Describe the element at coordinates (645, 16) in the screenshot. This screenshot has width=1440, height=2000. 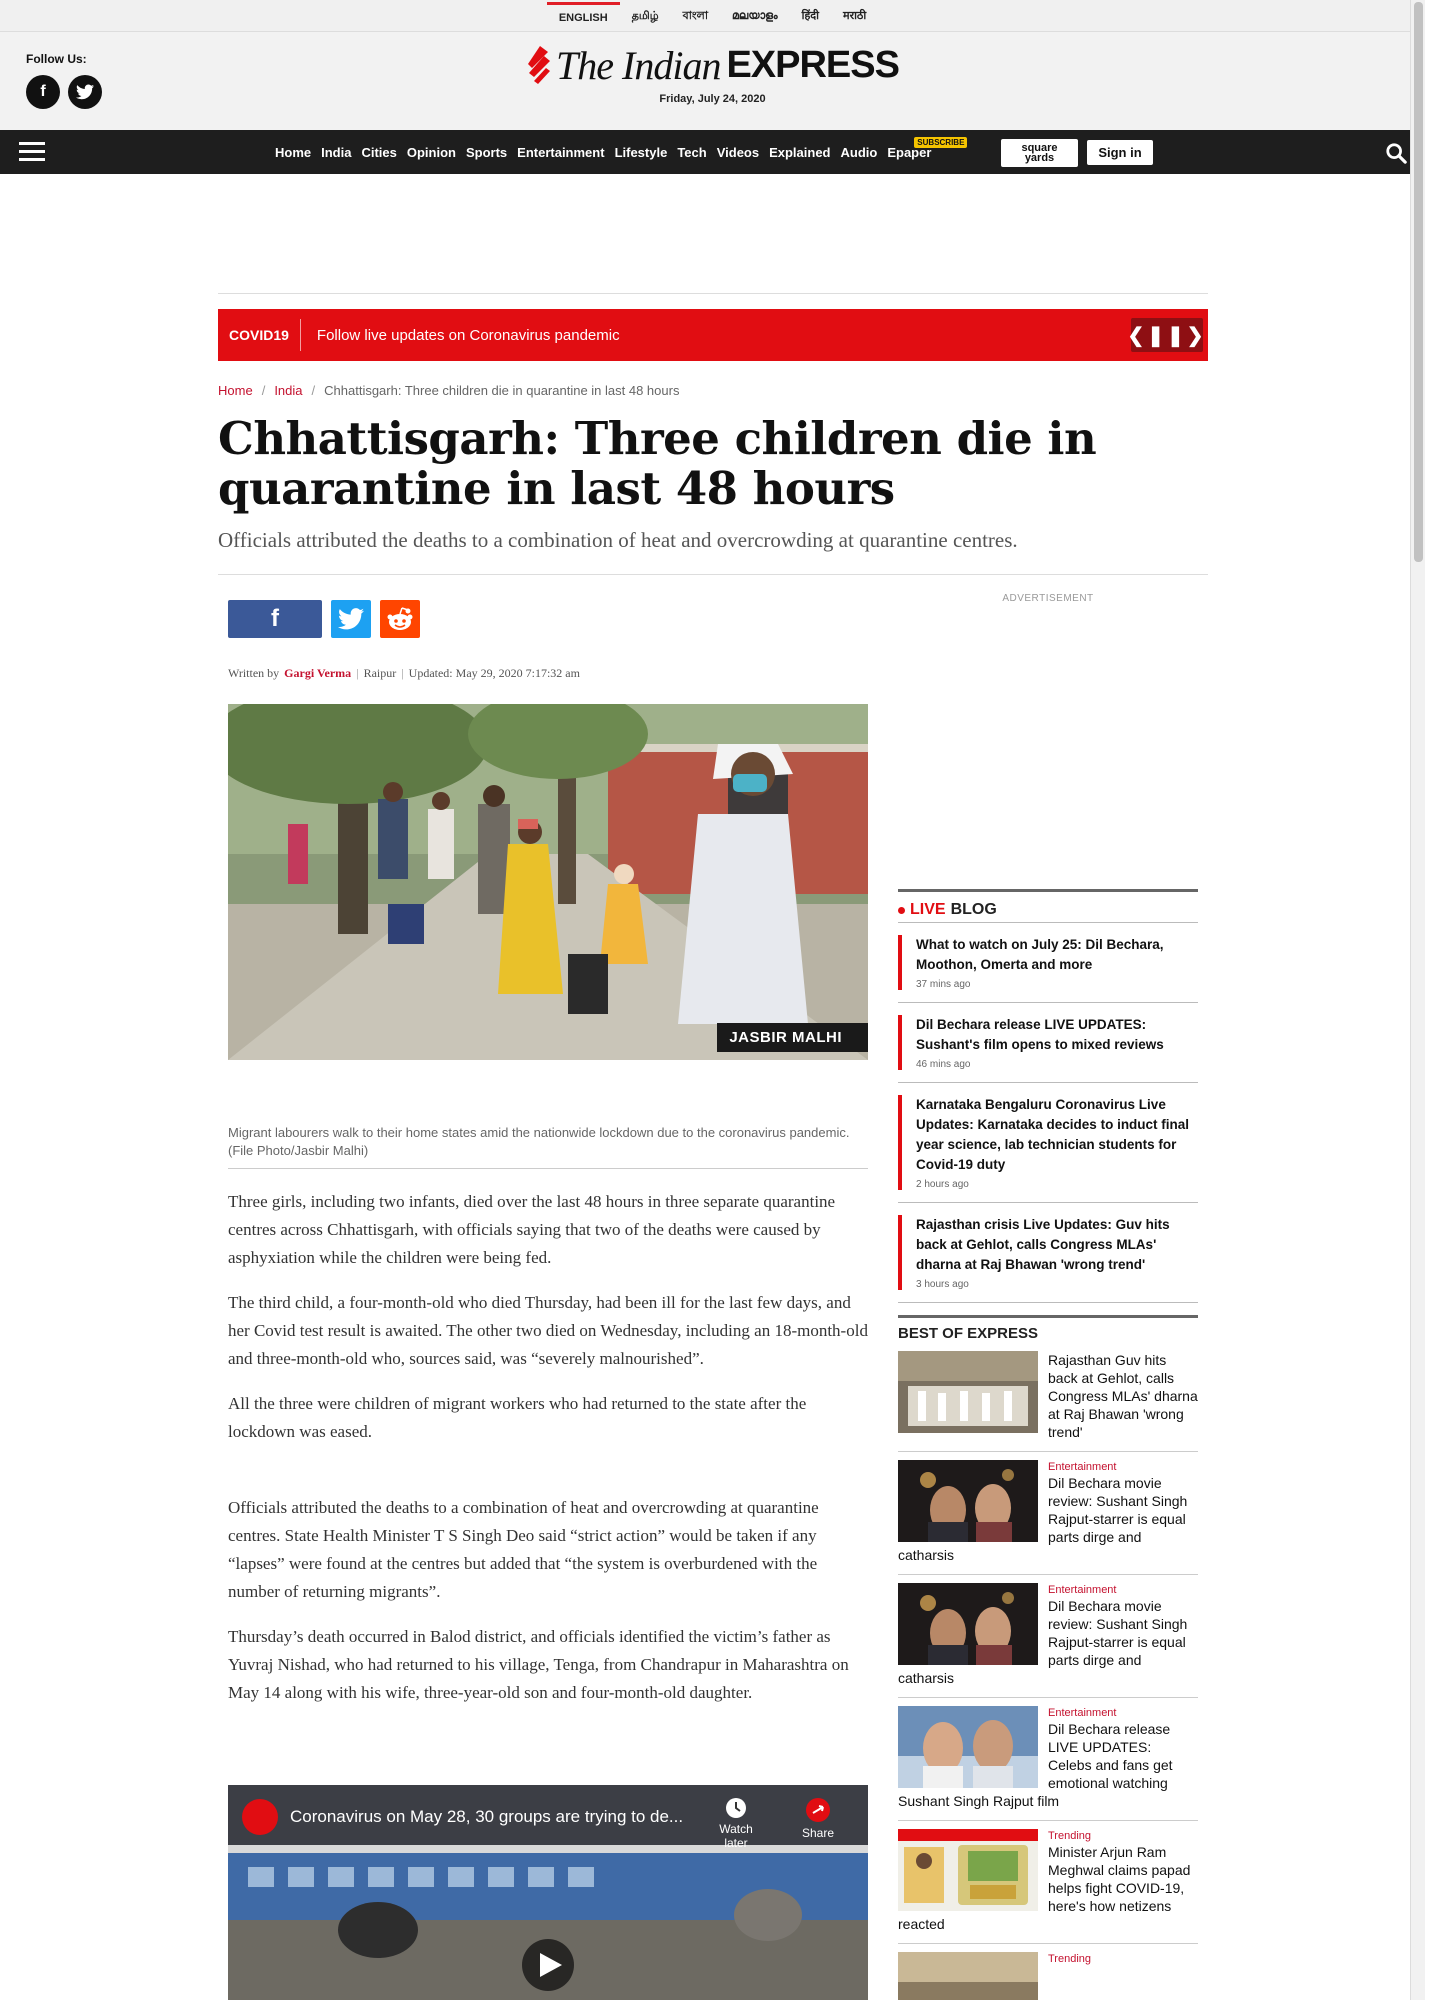
I see `lang-tamil: தமிழ்` at that location.